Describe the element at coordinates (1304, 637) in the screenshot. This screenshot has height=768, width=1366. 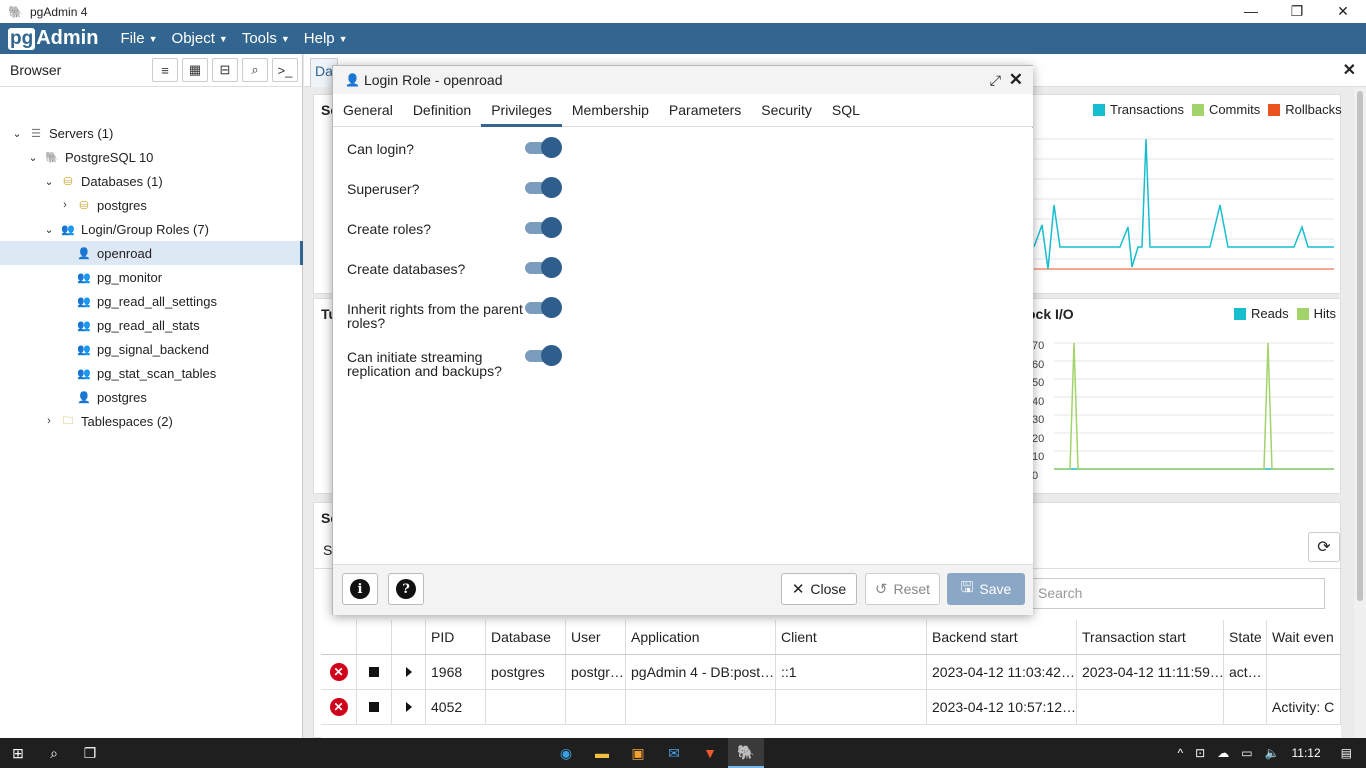
I see `column-header: Wait even` at that location.